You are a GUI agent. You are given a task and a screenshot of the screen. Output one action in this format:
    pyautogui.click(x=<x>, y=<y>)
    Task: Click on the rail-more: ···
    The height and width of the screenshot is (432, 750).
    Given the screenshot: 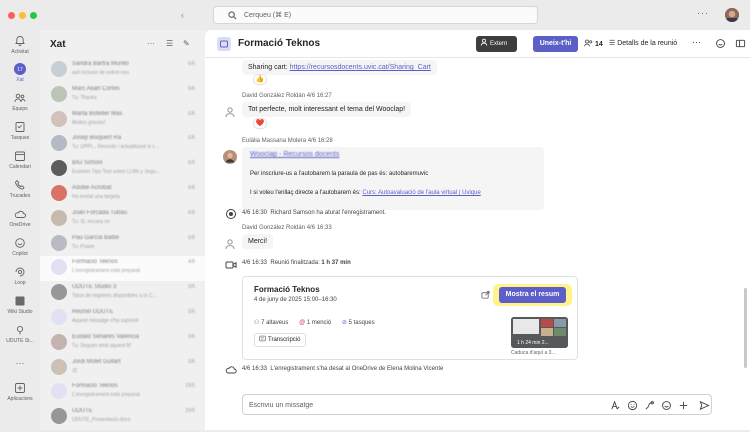 What is the action you would take?
    pyautogui.click(x=20, y=363)
    